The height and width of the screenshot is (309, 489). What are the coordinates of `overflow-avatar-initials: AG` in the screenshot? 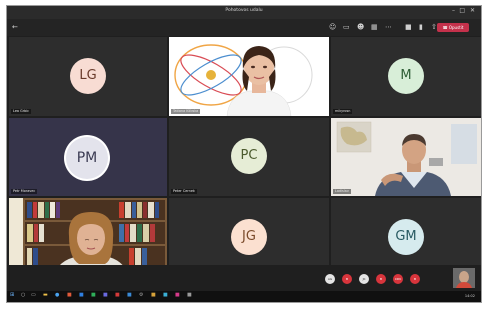 It's located at (330, 279).